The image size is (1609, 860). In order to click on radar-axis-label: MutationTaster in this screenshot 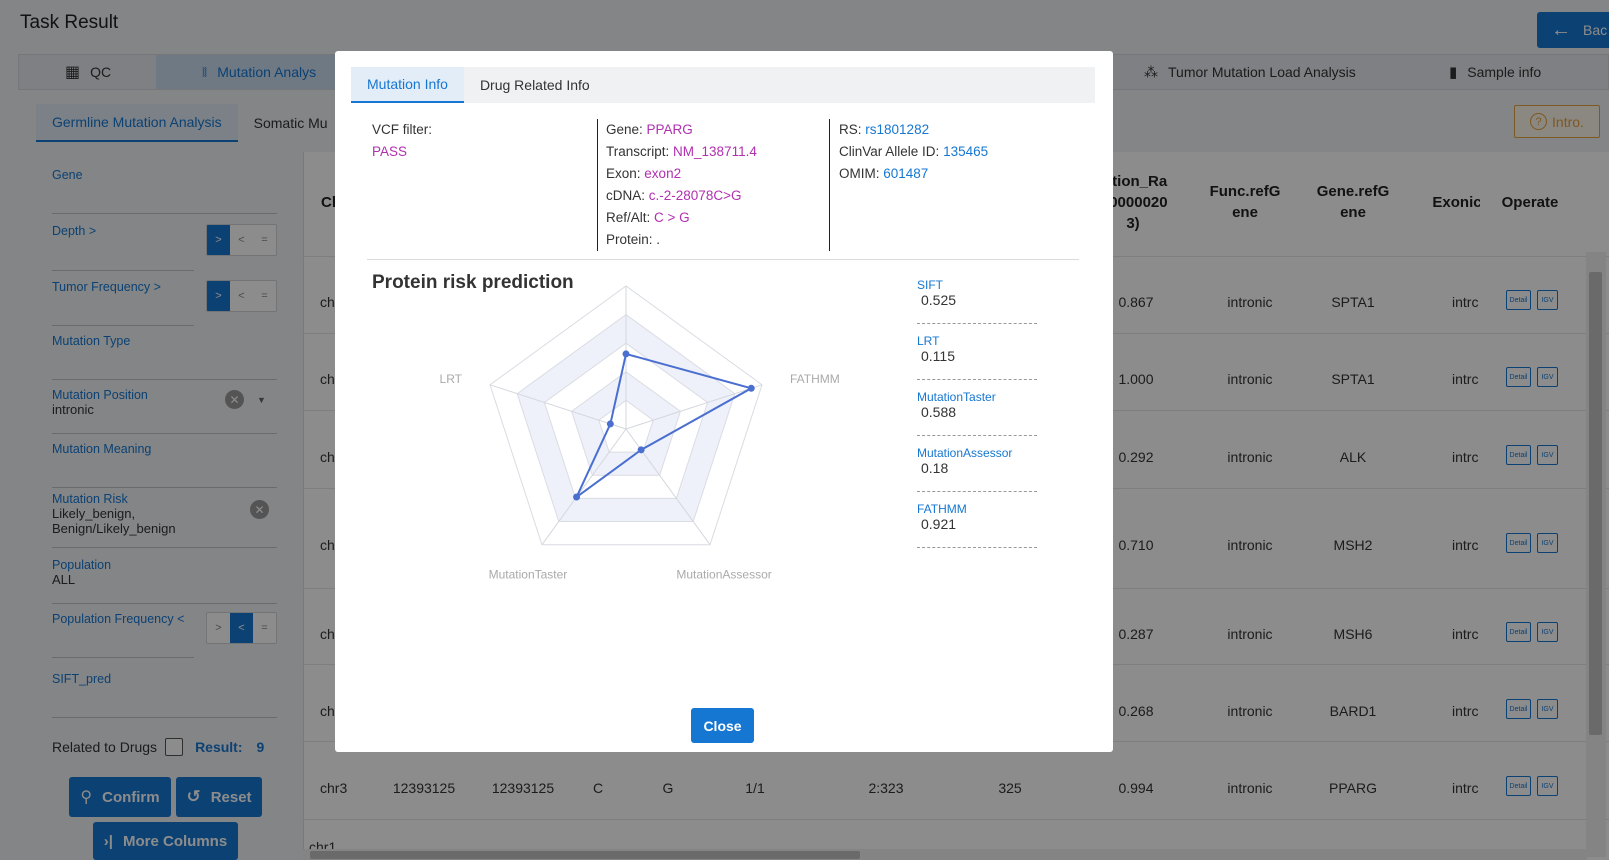, I will do `click(528, 575)`.